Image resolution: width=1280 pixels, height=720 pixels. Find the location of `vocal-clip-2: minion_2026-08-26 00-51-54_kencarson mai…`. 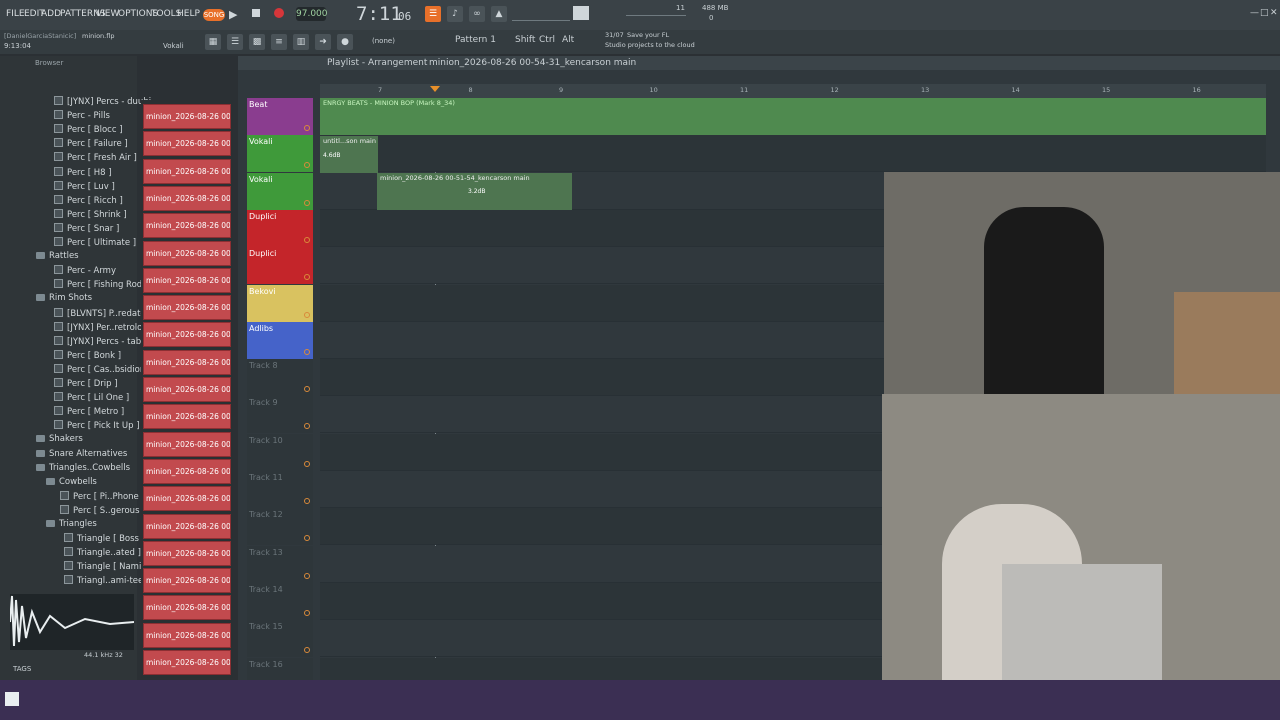

vocal-clip-2: minion_2026-08-26 00-51-54_kencarson mai… is located at coordinates (474, 191).